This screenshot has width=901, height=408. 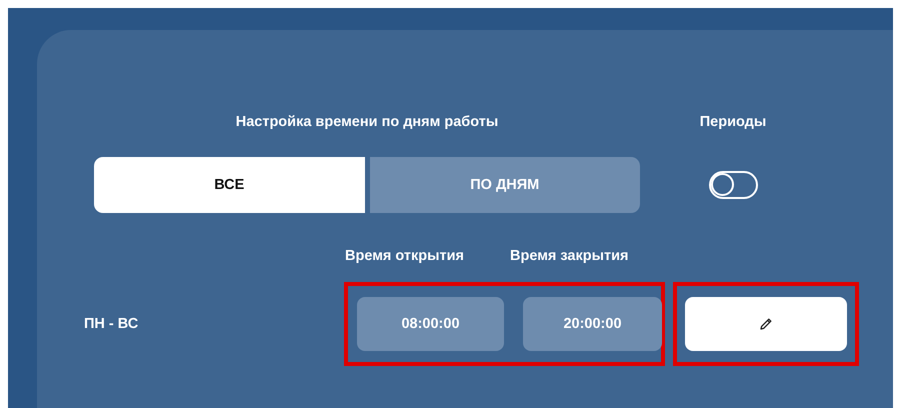 What do you see at coordinates (112, 324) in the screenshot?
I see `days-label: ПН - ВС` at bounding box center [112, 324].